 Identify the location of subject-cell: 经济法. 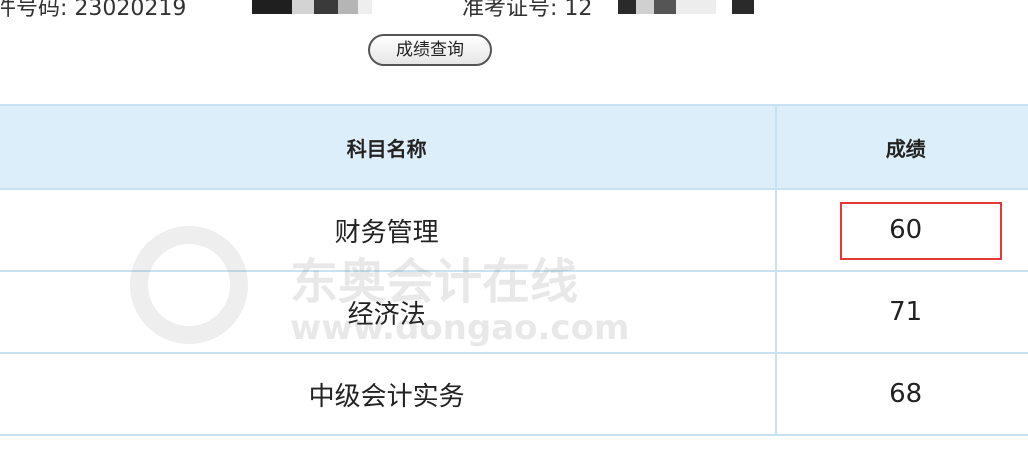
(389, 312).